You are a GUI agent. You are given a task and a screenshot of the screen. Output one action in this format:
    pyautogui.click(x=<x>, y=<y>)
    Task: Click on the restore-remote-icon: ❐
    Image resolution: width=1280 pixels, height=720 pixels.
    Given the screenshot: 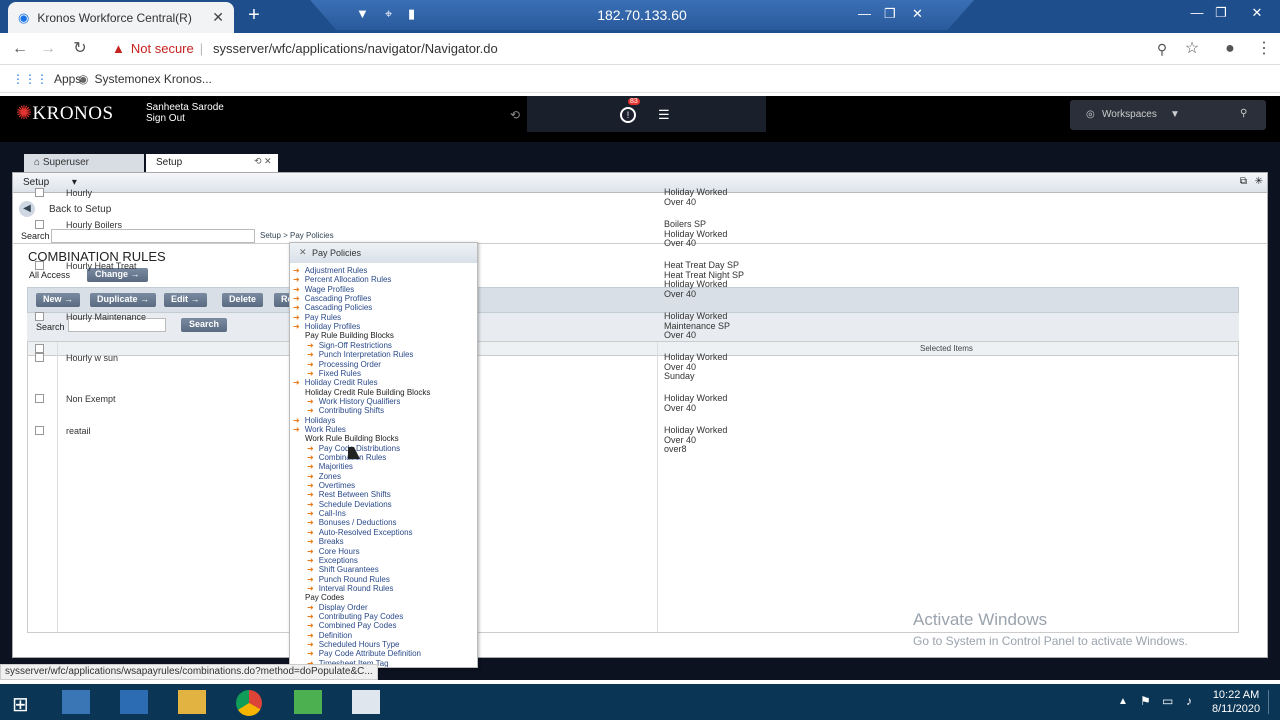 What is the action you would take?
    pyautogui.click(x=890, y=14)
    